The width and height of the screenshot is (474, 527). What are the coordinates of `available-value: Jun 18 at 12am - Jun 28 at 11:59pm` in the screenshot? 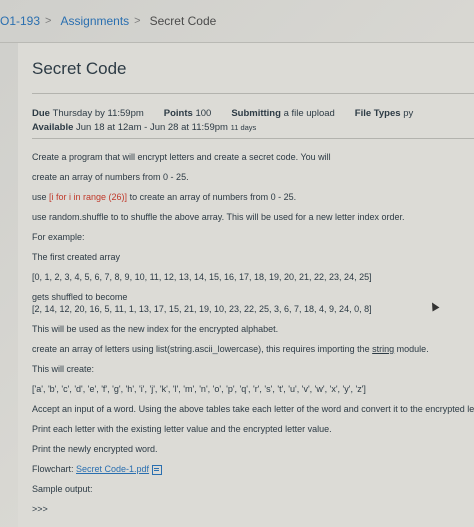 It's located at (152, 127).